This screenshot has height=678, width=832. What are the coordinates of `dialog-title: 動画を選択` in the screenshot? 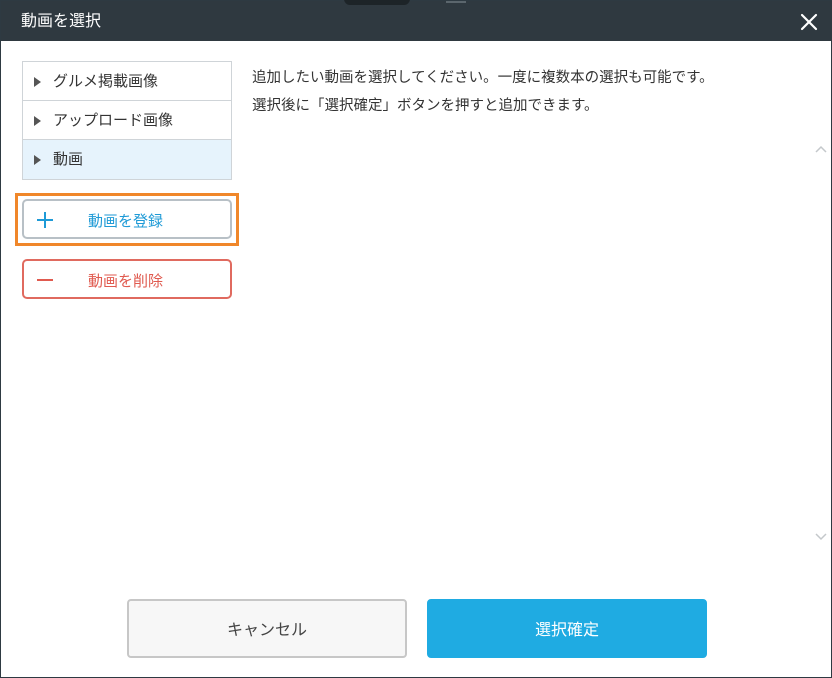 It's located at (61, 20).